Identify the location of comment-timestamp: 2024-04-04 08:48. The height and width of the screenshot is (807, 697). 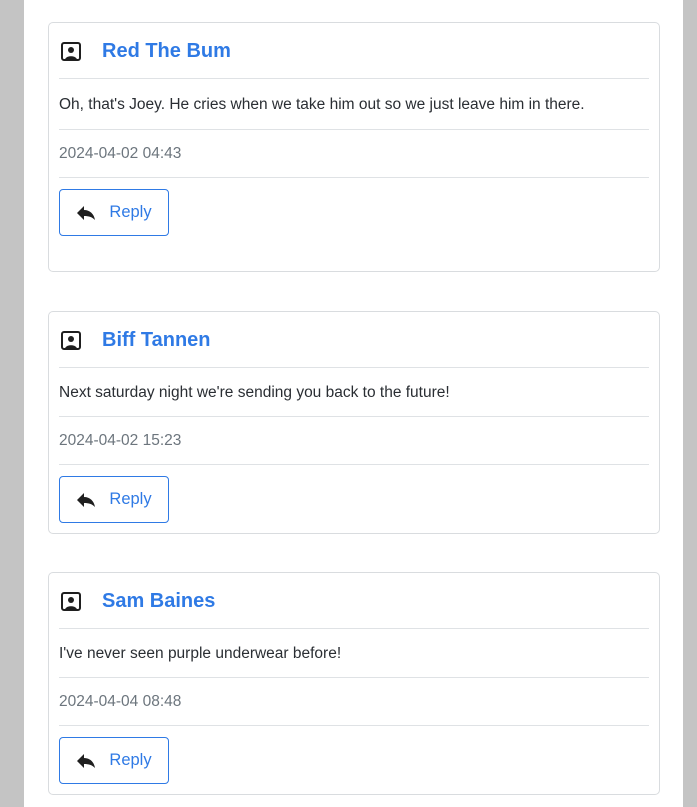
(354, 702).